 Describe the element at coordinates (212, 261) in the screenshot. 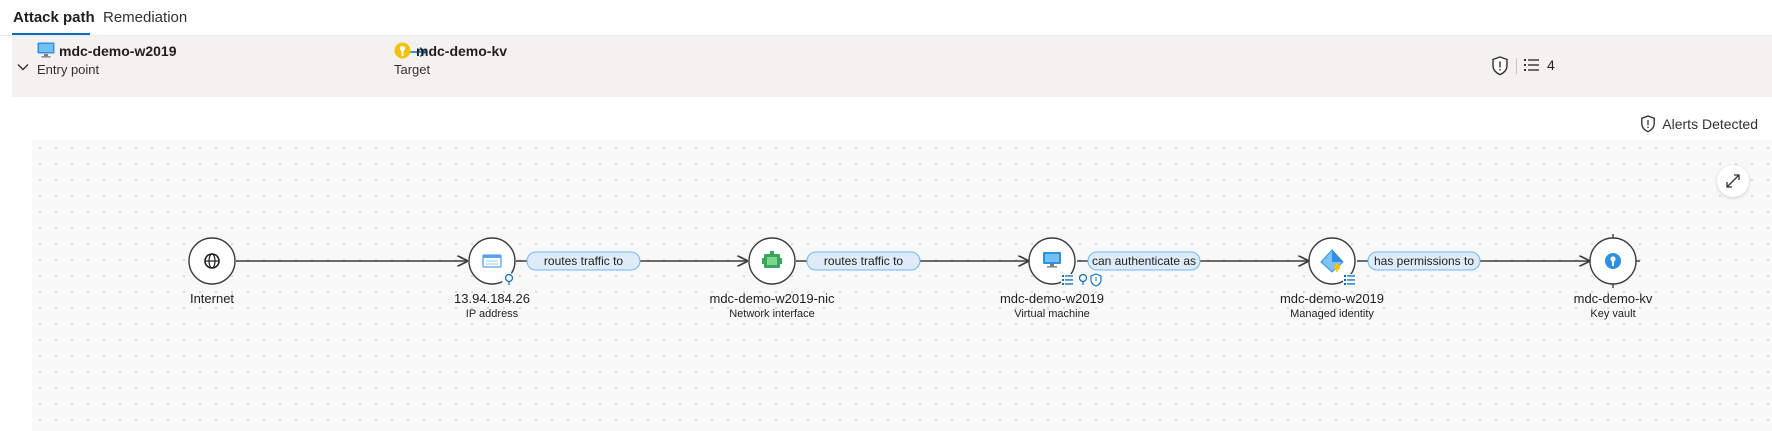

I see `globe-icon` at that location.